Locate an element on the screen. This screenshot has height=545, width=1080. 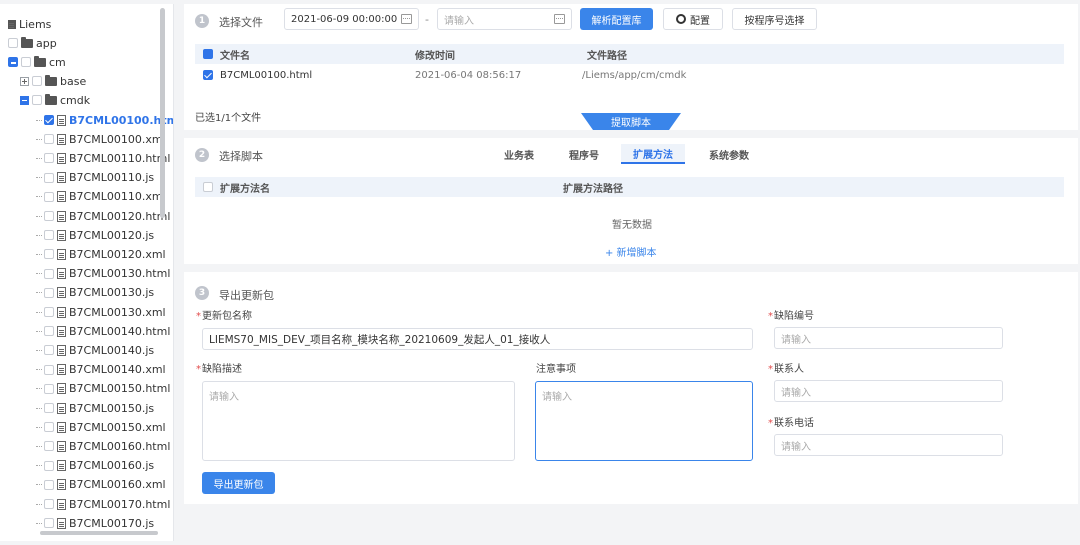
defect-no-input: 请输入 is located at coordinates (888, 338).